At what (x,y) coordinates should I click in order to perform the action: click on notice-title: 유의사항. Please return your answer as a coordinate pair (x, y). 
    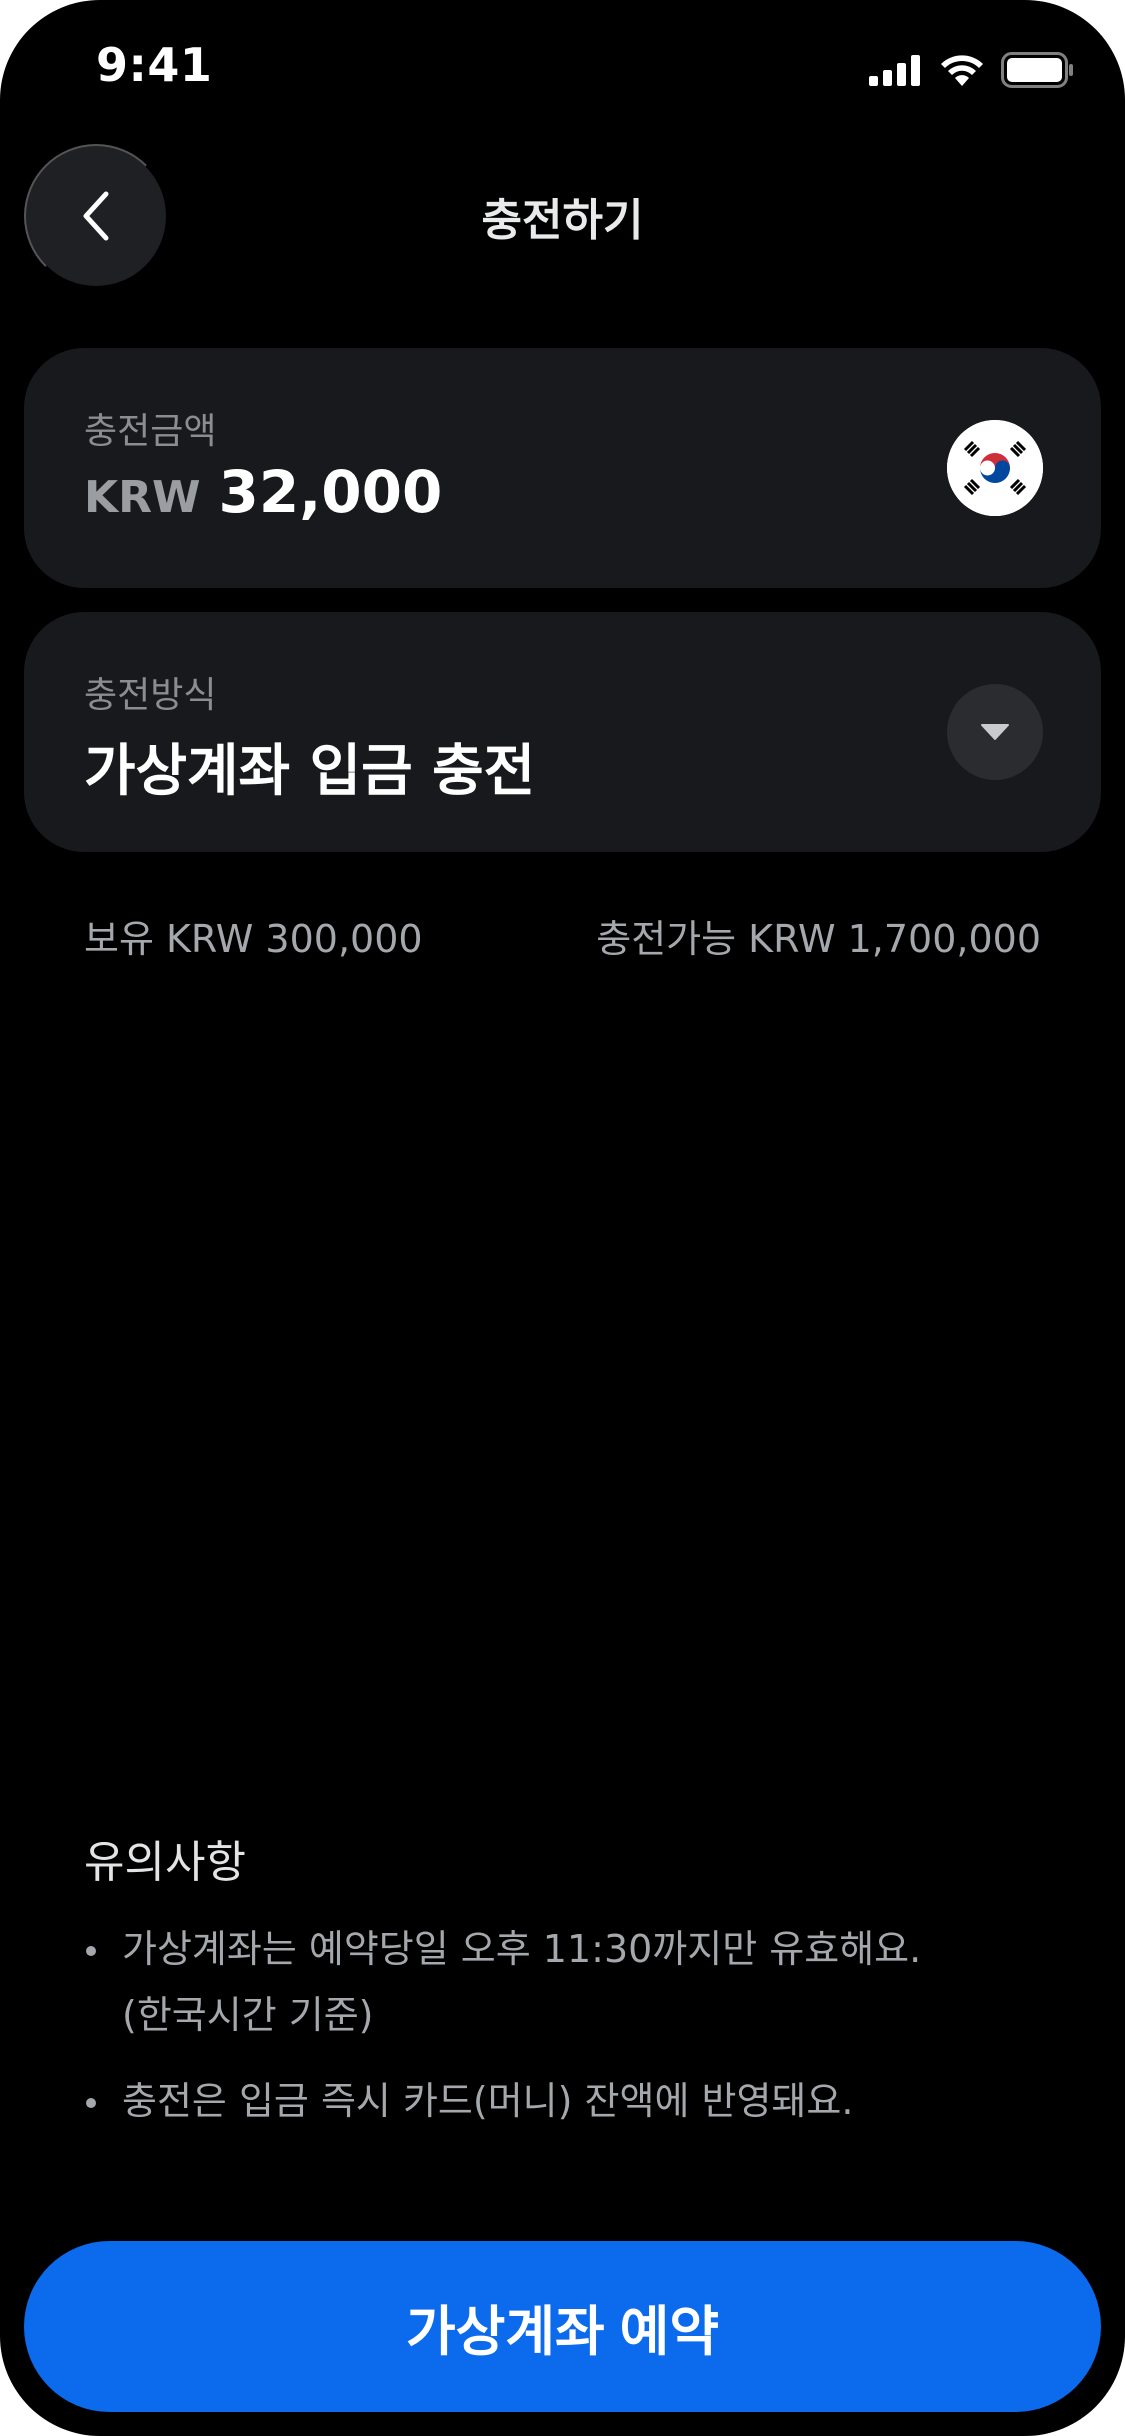
    Looking at the image, I should click on (165, 1862).